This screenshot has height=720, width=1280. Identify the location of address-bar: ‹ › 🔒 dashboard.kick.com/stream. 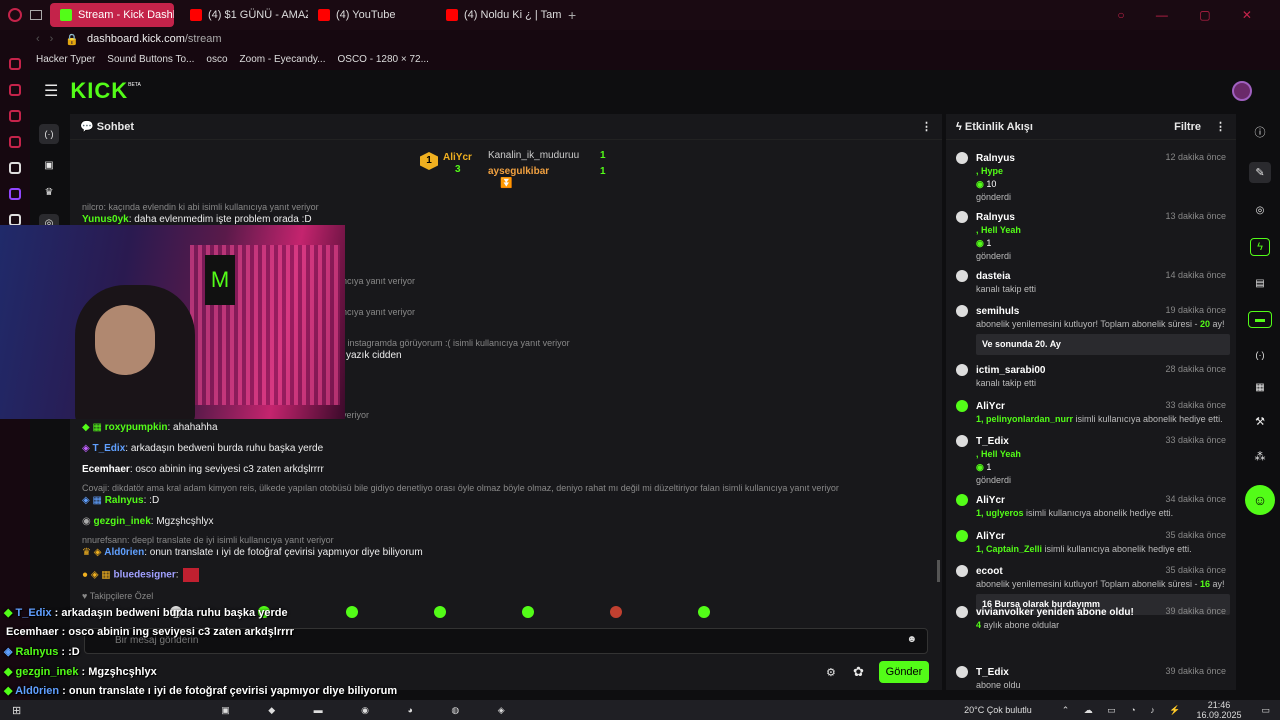
(640, 39).